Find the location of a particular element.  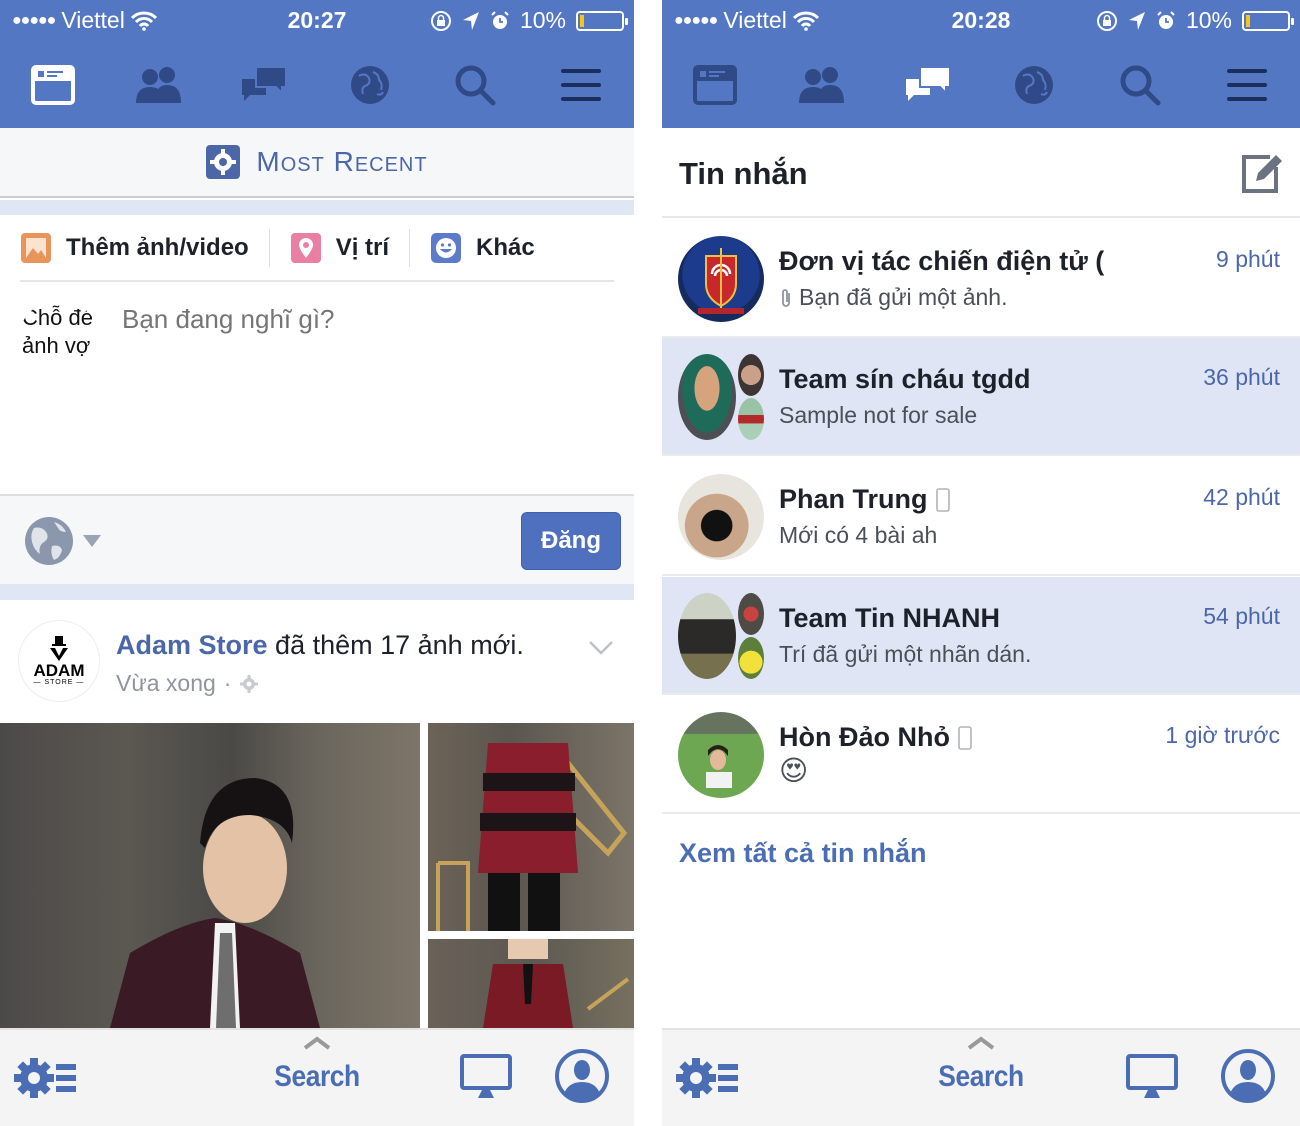

composer-actions: Thêm ảnh/video Vị trí Khác is located at coordinates (317, 248).